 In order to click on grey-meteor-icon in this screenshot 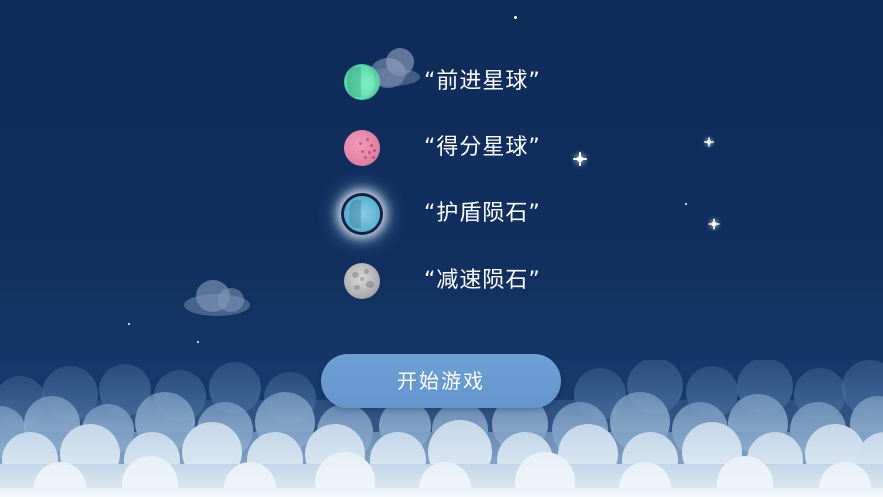, I will do `click(362, 281)`.